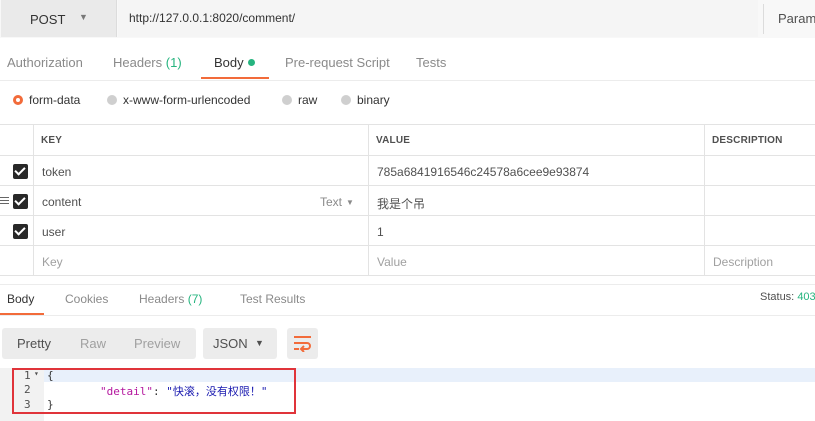 The height and width of the screenshot is (421, 815). I want to click on status-code: 403, so click(806, 297).